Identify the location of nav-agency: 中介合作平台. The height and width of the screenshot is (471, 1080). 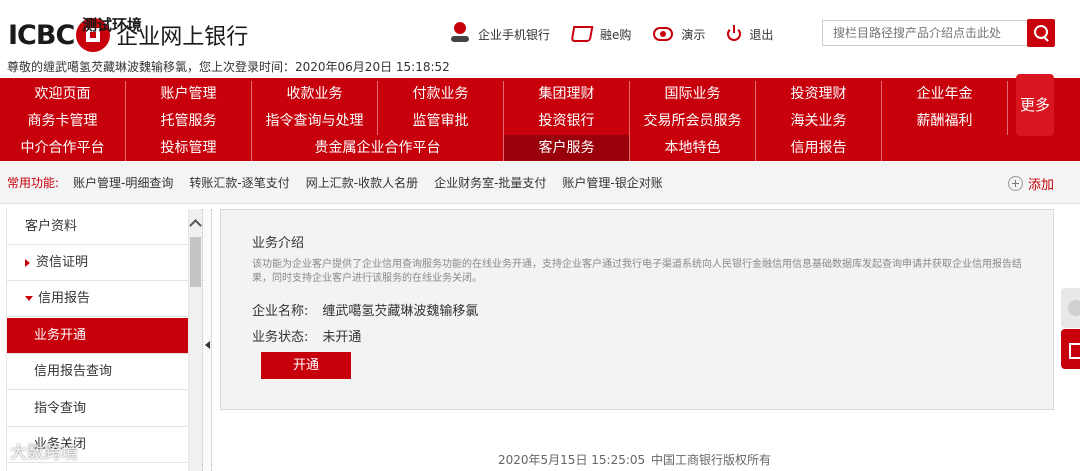
(63, 148).